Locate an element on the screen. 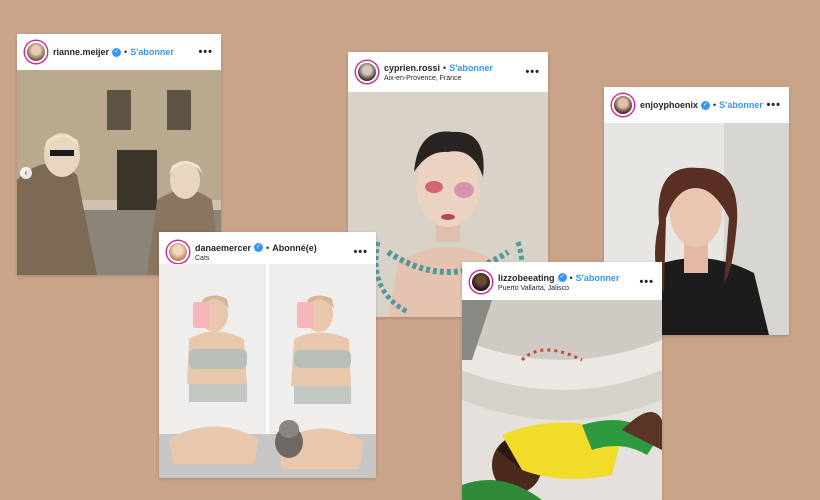 Image resolution: width=820 pixels, height=500 pixels. post-author: enjoyphoenix ✓ • S'abonner is located at coordinates (701, 105).